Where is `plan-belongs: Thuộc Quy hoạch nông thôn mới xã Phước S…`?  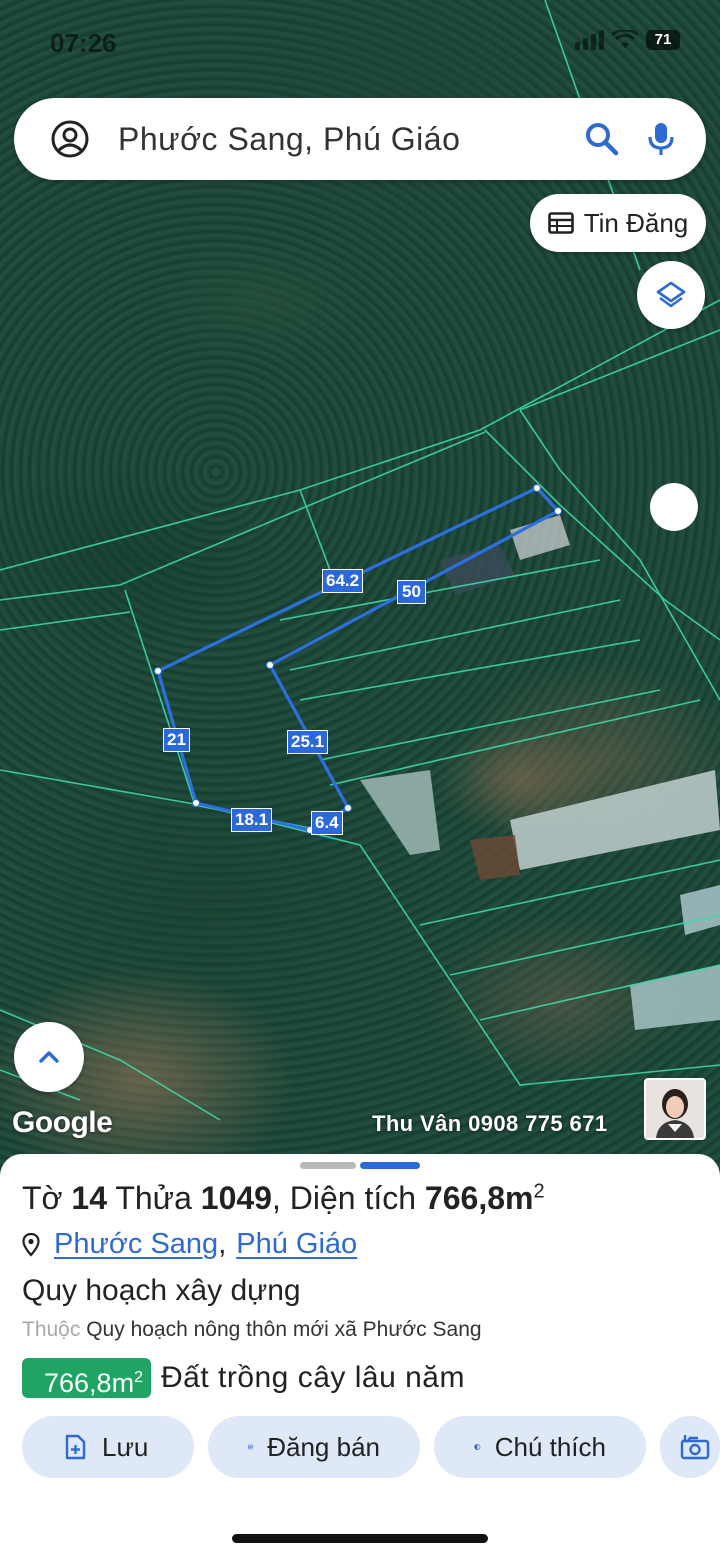
plan-belongs: Thuộc Quy hoạch nông thôn mới xã Phước S… is located at coordinates (252, 1330).